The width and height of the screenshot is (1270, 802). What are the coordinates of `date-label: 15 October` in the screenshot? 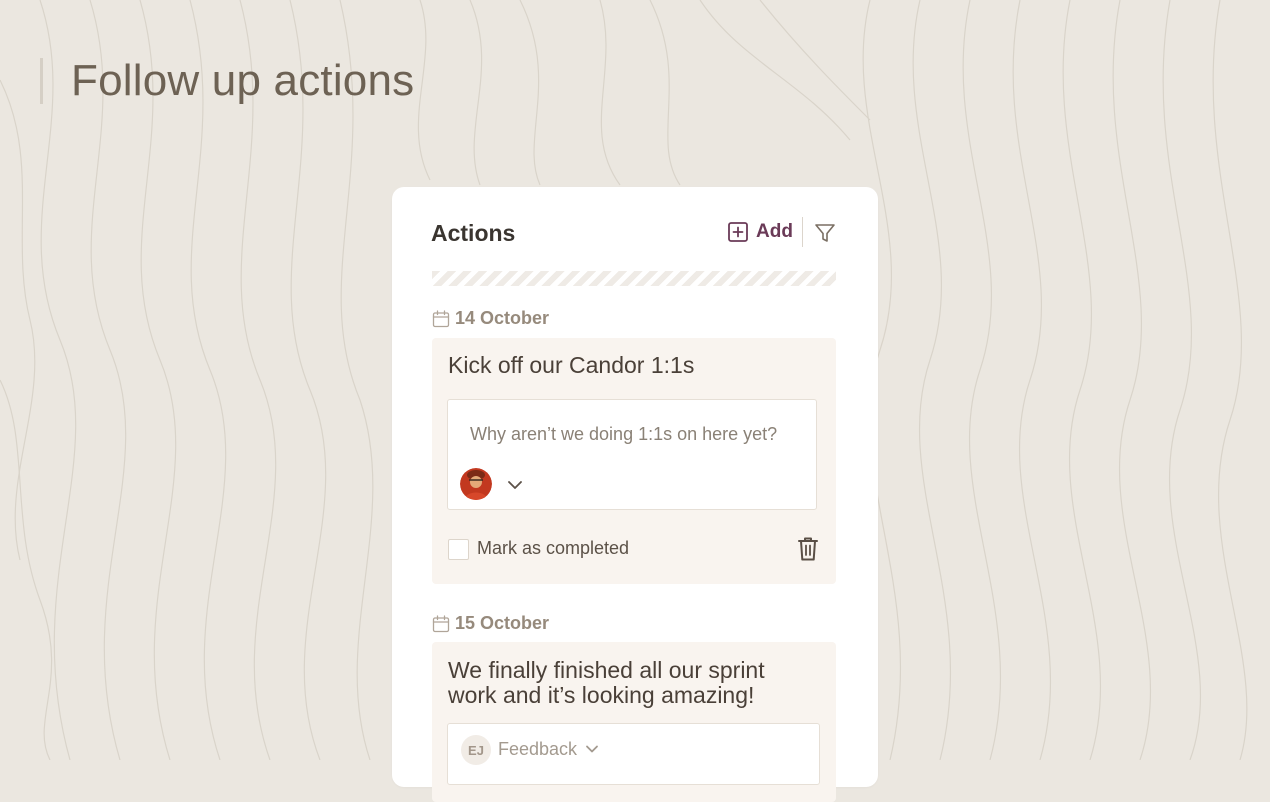 It's located at (502, 623).